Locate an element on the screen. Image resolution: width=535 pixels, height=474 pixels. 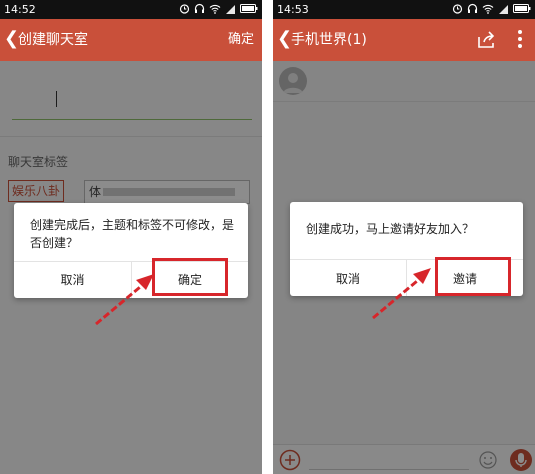
page-title: 创建聊天室 is located at coordinates (53, 40).